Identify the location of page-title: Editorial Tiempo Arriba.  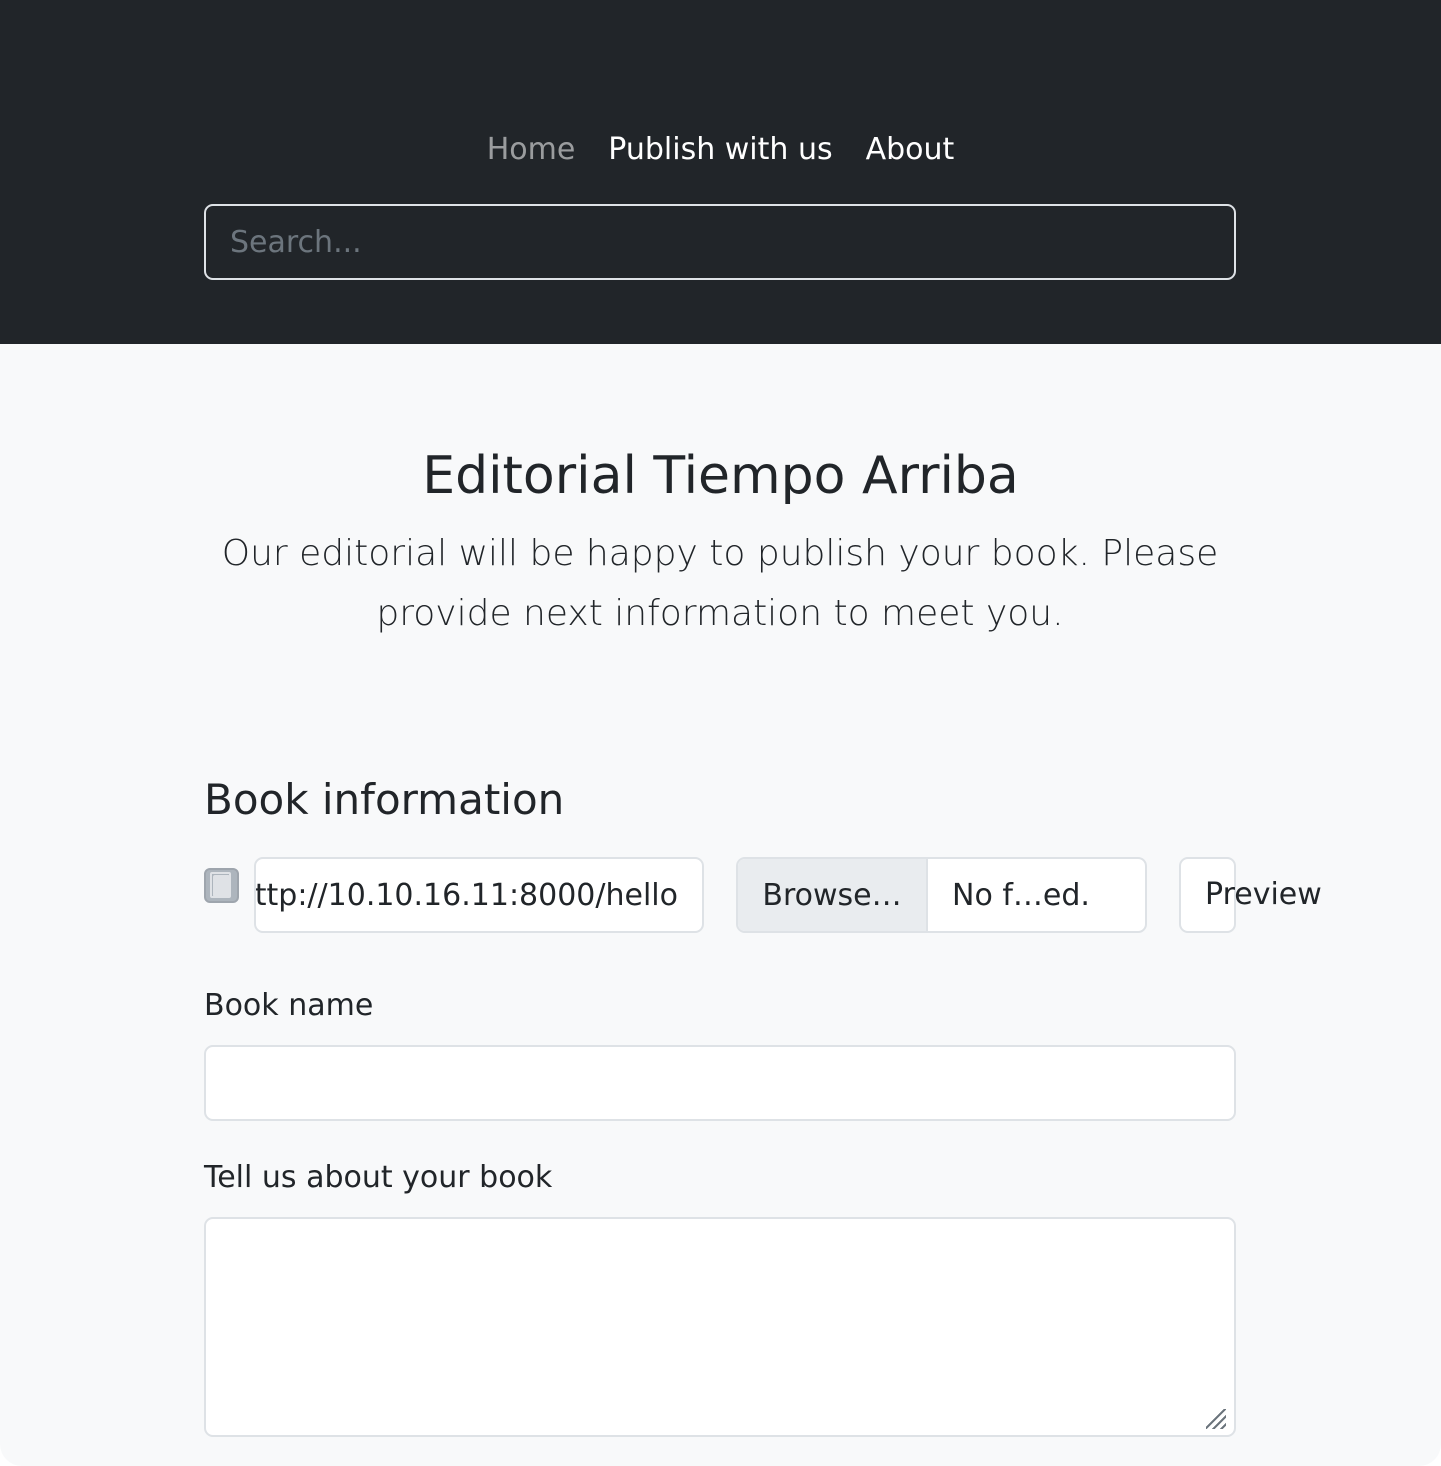
(720, 476).